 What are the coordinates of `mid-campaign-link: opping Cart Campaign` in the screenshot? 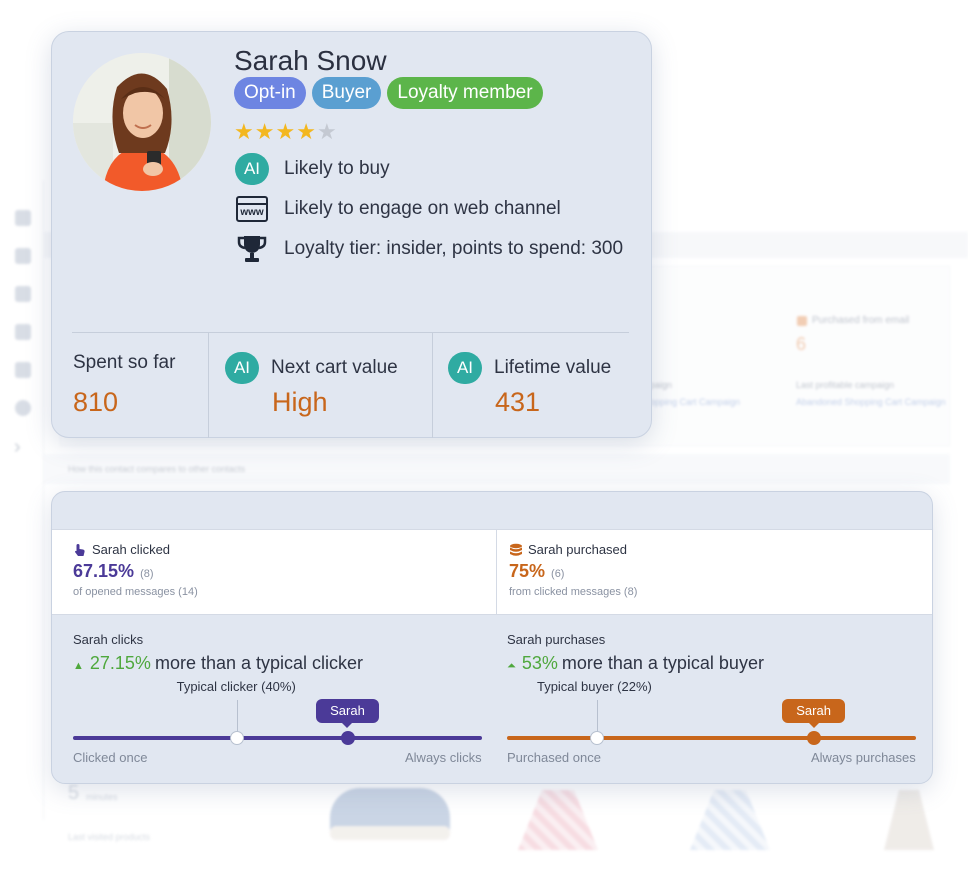 It's located at (695, 402).